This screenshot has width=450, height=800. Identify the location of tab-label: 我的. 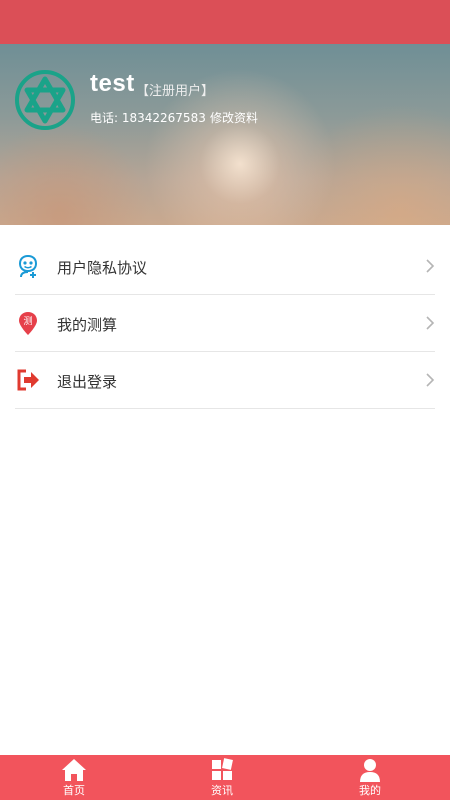
(370, 790).